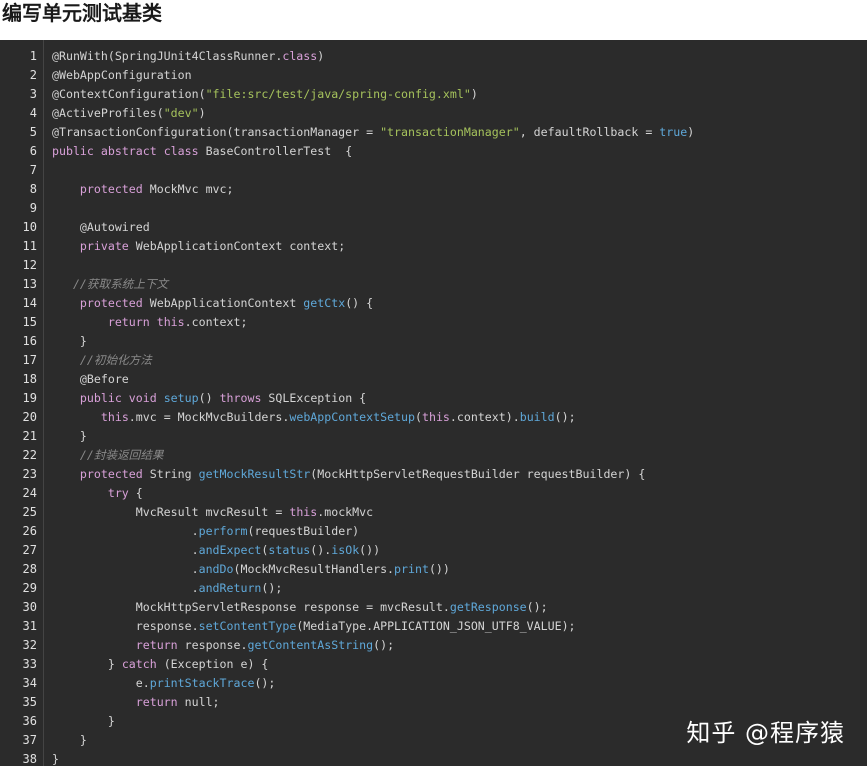  I want to click on line-number: 9, so click(33, 208).